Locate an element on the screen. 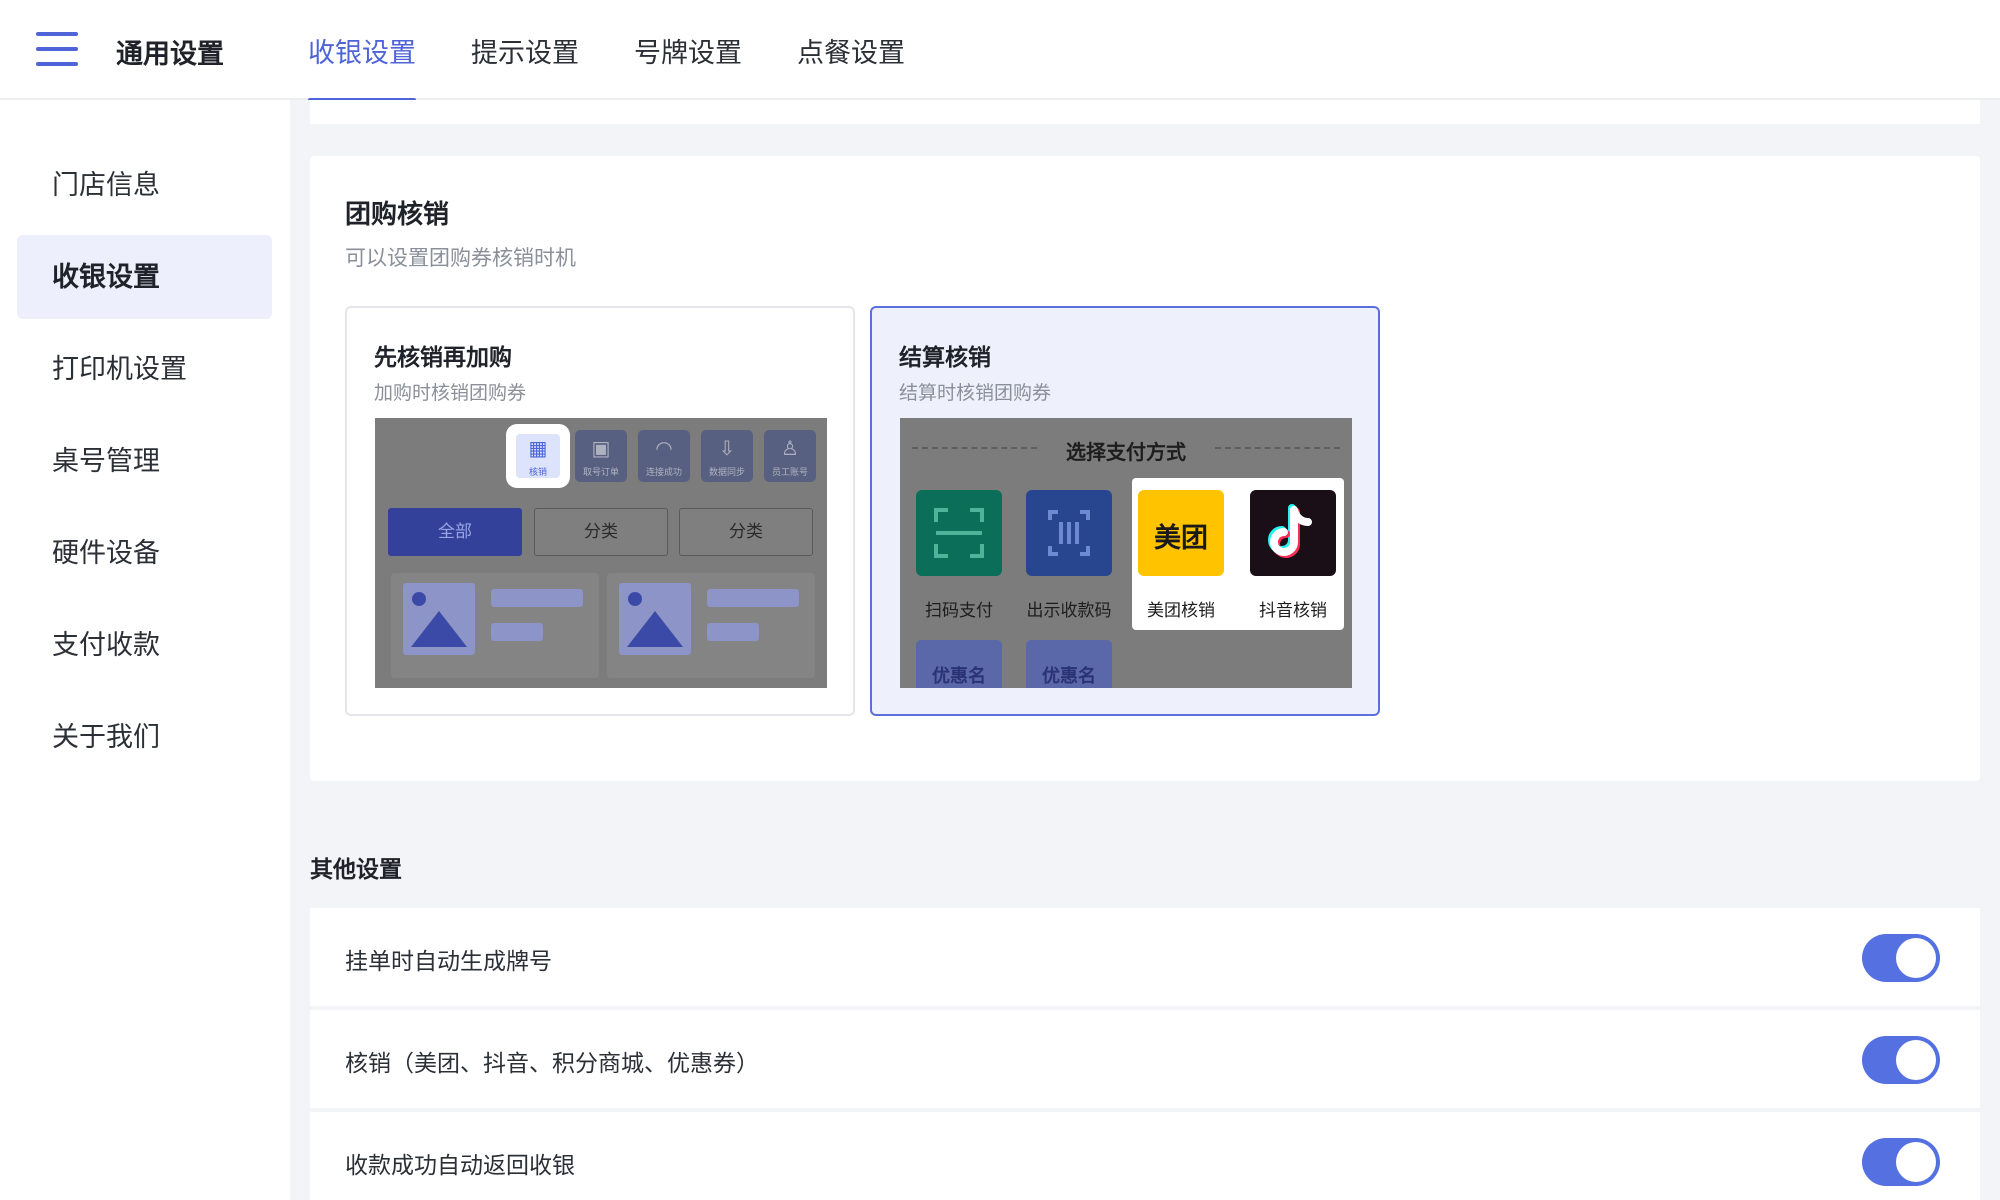 This screenshot has width=2000, height=1200. setting-row: 收款成功自动返回收银 is located at coordinates (1145, 1156).